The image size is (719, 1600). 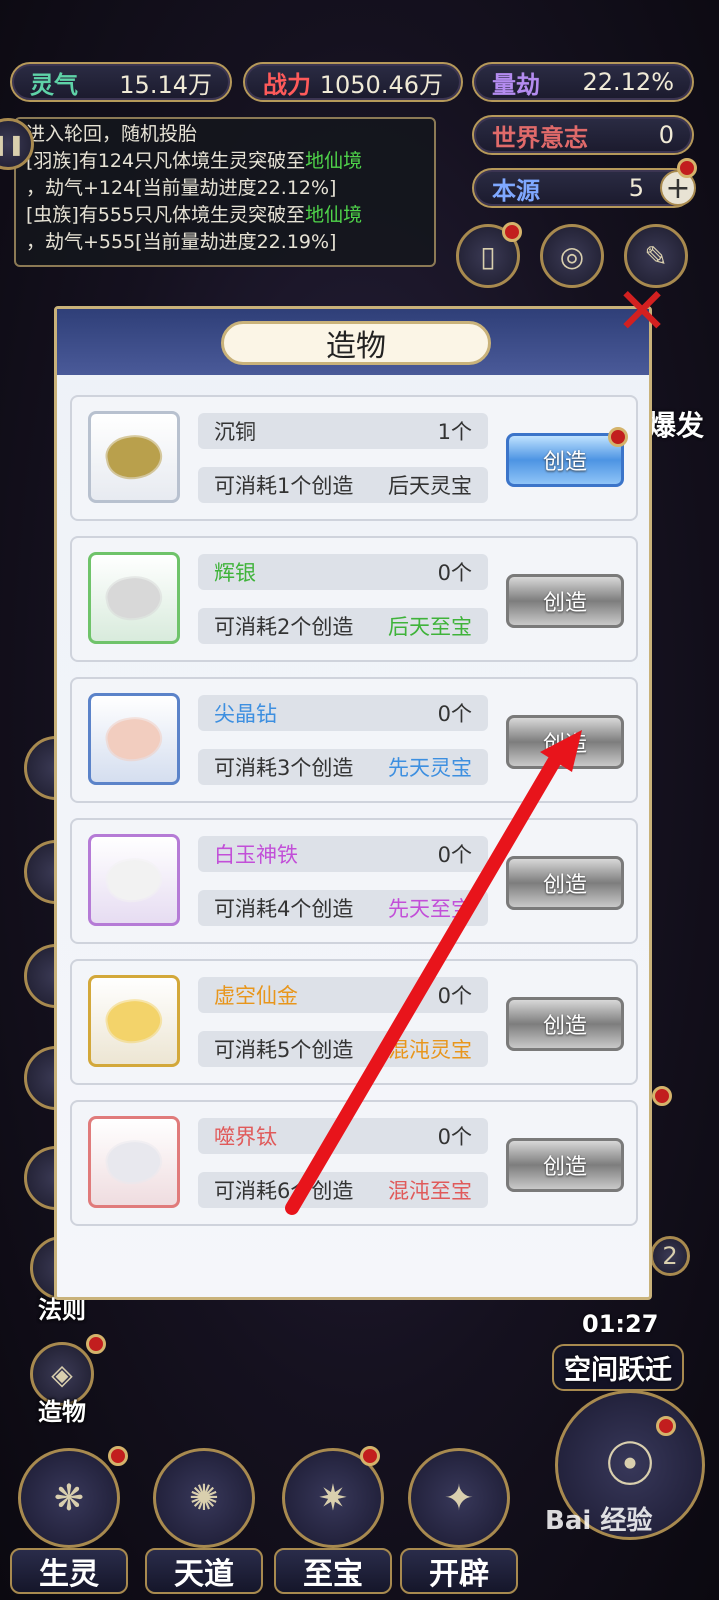 What do you see at coordinates (354, 599) in the screenshot?
I see `item-row: 辉银 0个 可消耗2个创造 后天至宝 创造` at bounding box center [354, 599].